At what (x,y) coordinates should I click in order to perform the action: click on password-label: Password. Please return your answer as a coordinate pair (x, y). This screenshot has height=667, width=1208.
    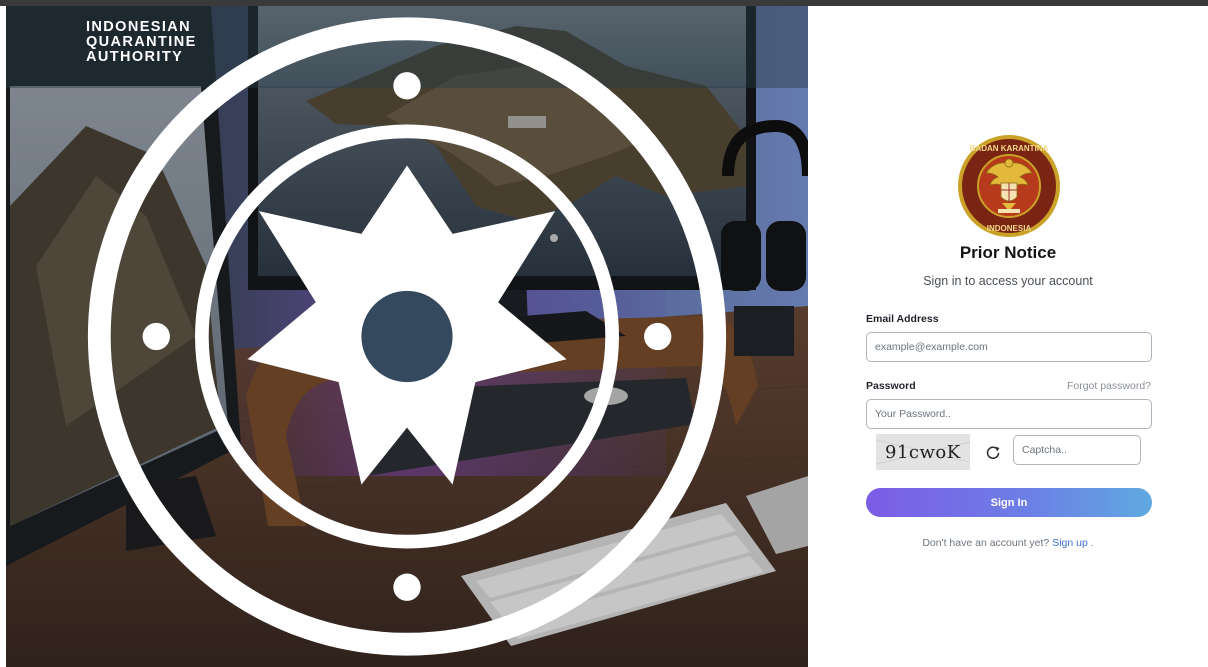
    Looking at the image, I should click on (891, 386).